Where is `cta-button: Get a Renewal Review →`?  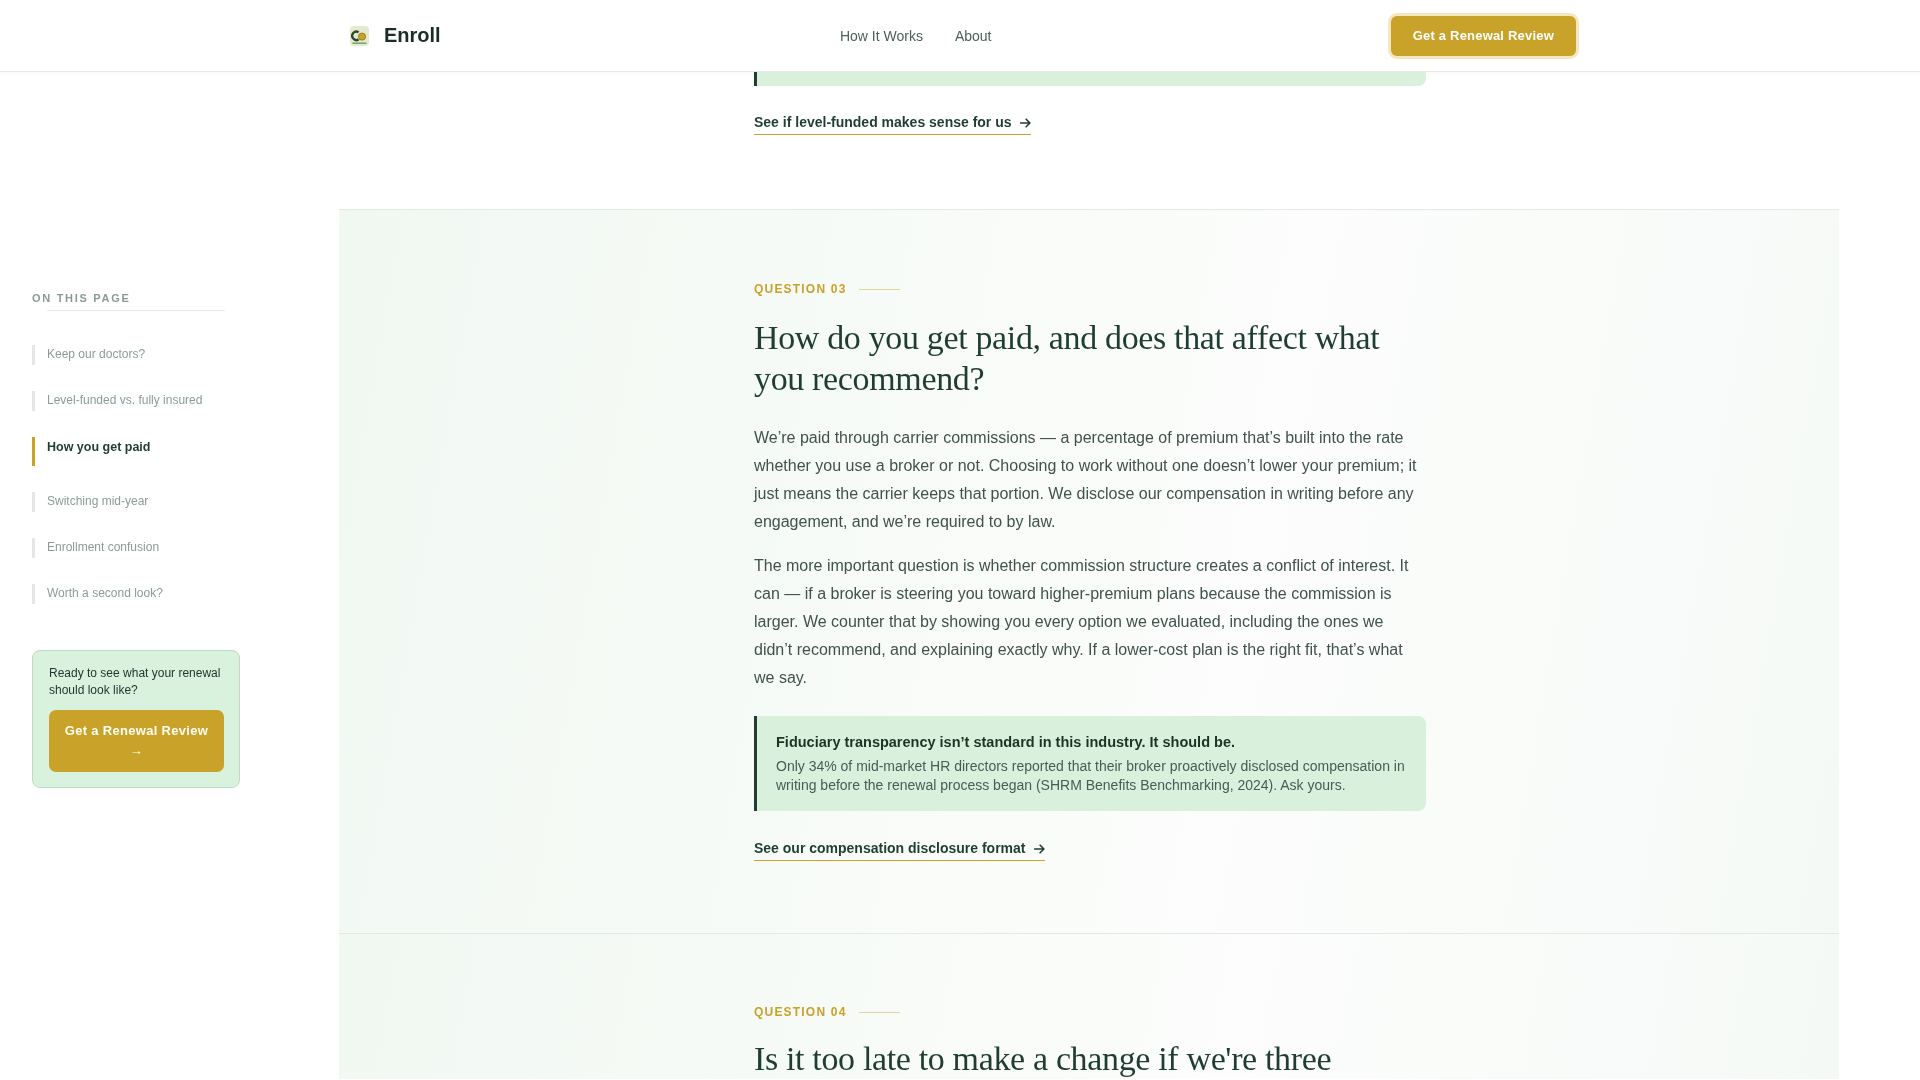
cta-button: Get a Renewal Review → is located at coordinates (136, 741).